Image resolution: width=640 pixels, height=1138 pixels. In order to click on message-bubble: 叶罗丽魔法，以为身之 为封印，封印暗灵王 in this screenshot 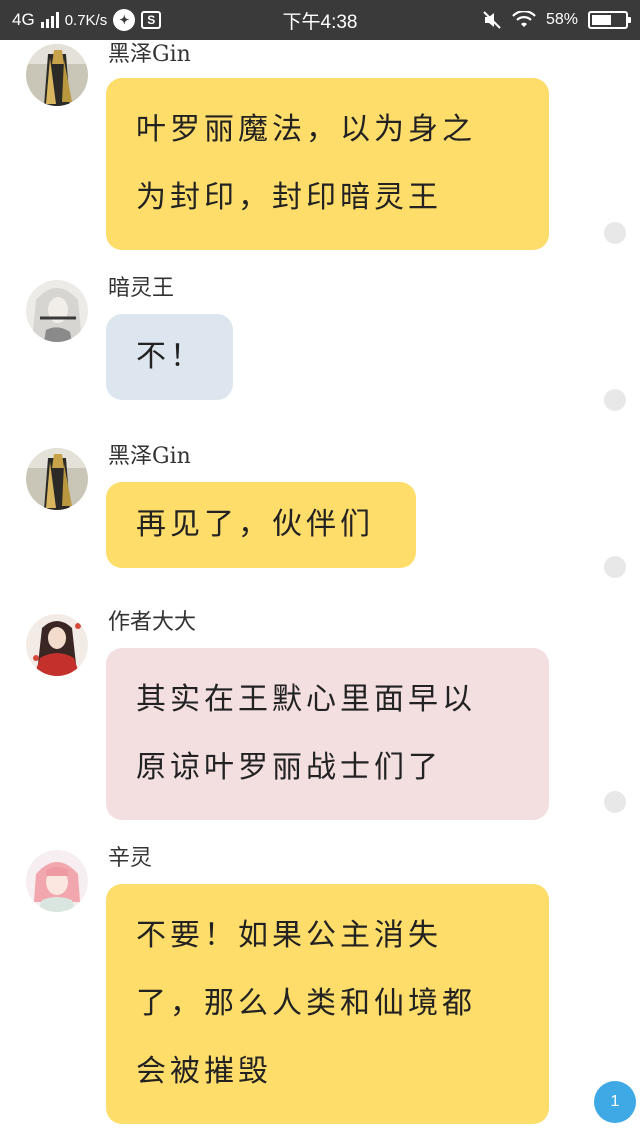, I will do `click(327, 164)`.